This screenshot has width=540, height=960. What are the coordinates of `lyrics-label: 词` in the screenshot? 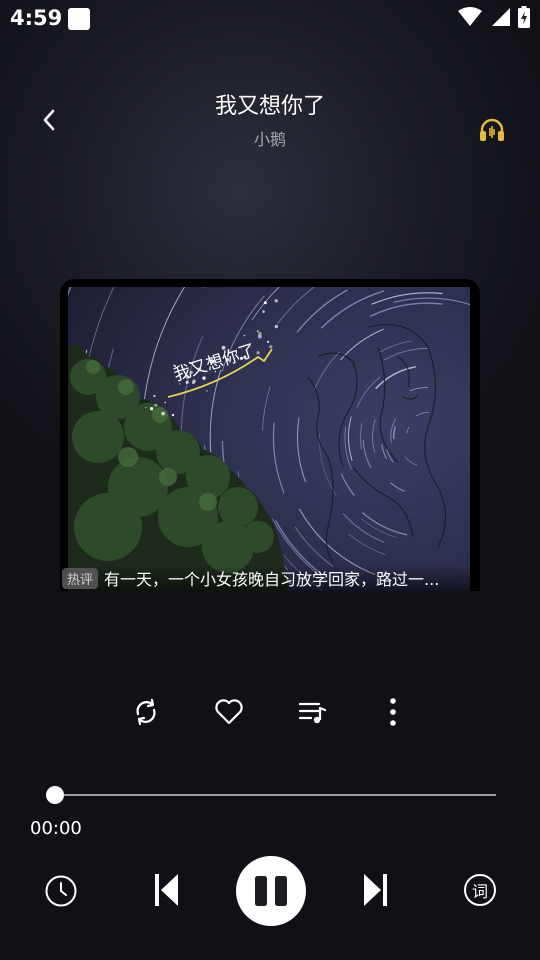 It's located at (479, 891).